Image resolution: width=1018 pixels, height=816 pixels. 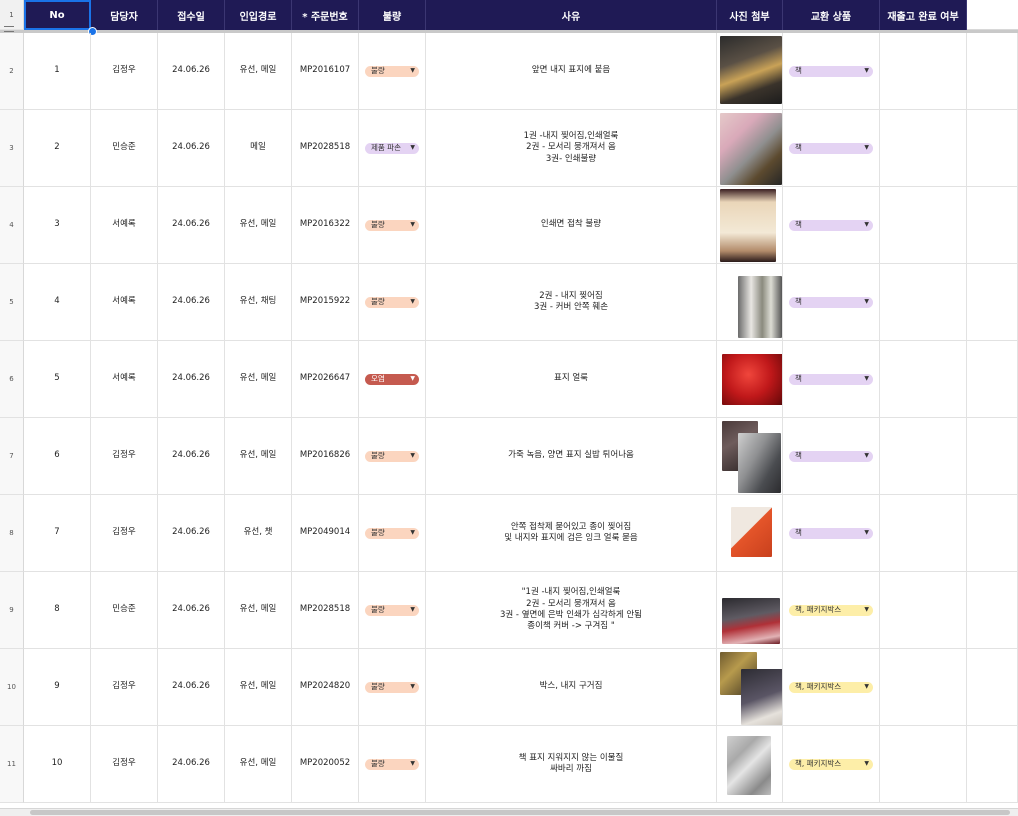 I want to click on row-number: 3, so click(x=12, y=148).